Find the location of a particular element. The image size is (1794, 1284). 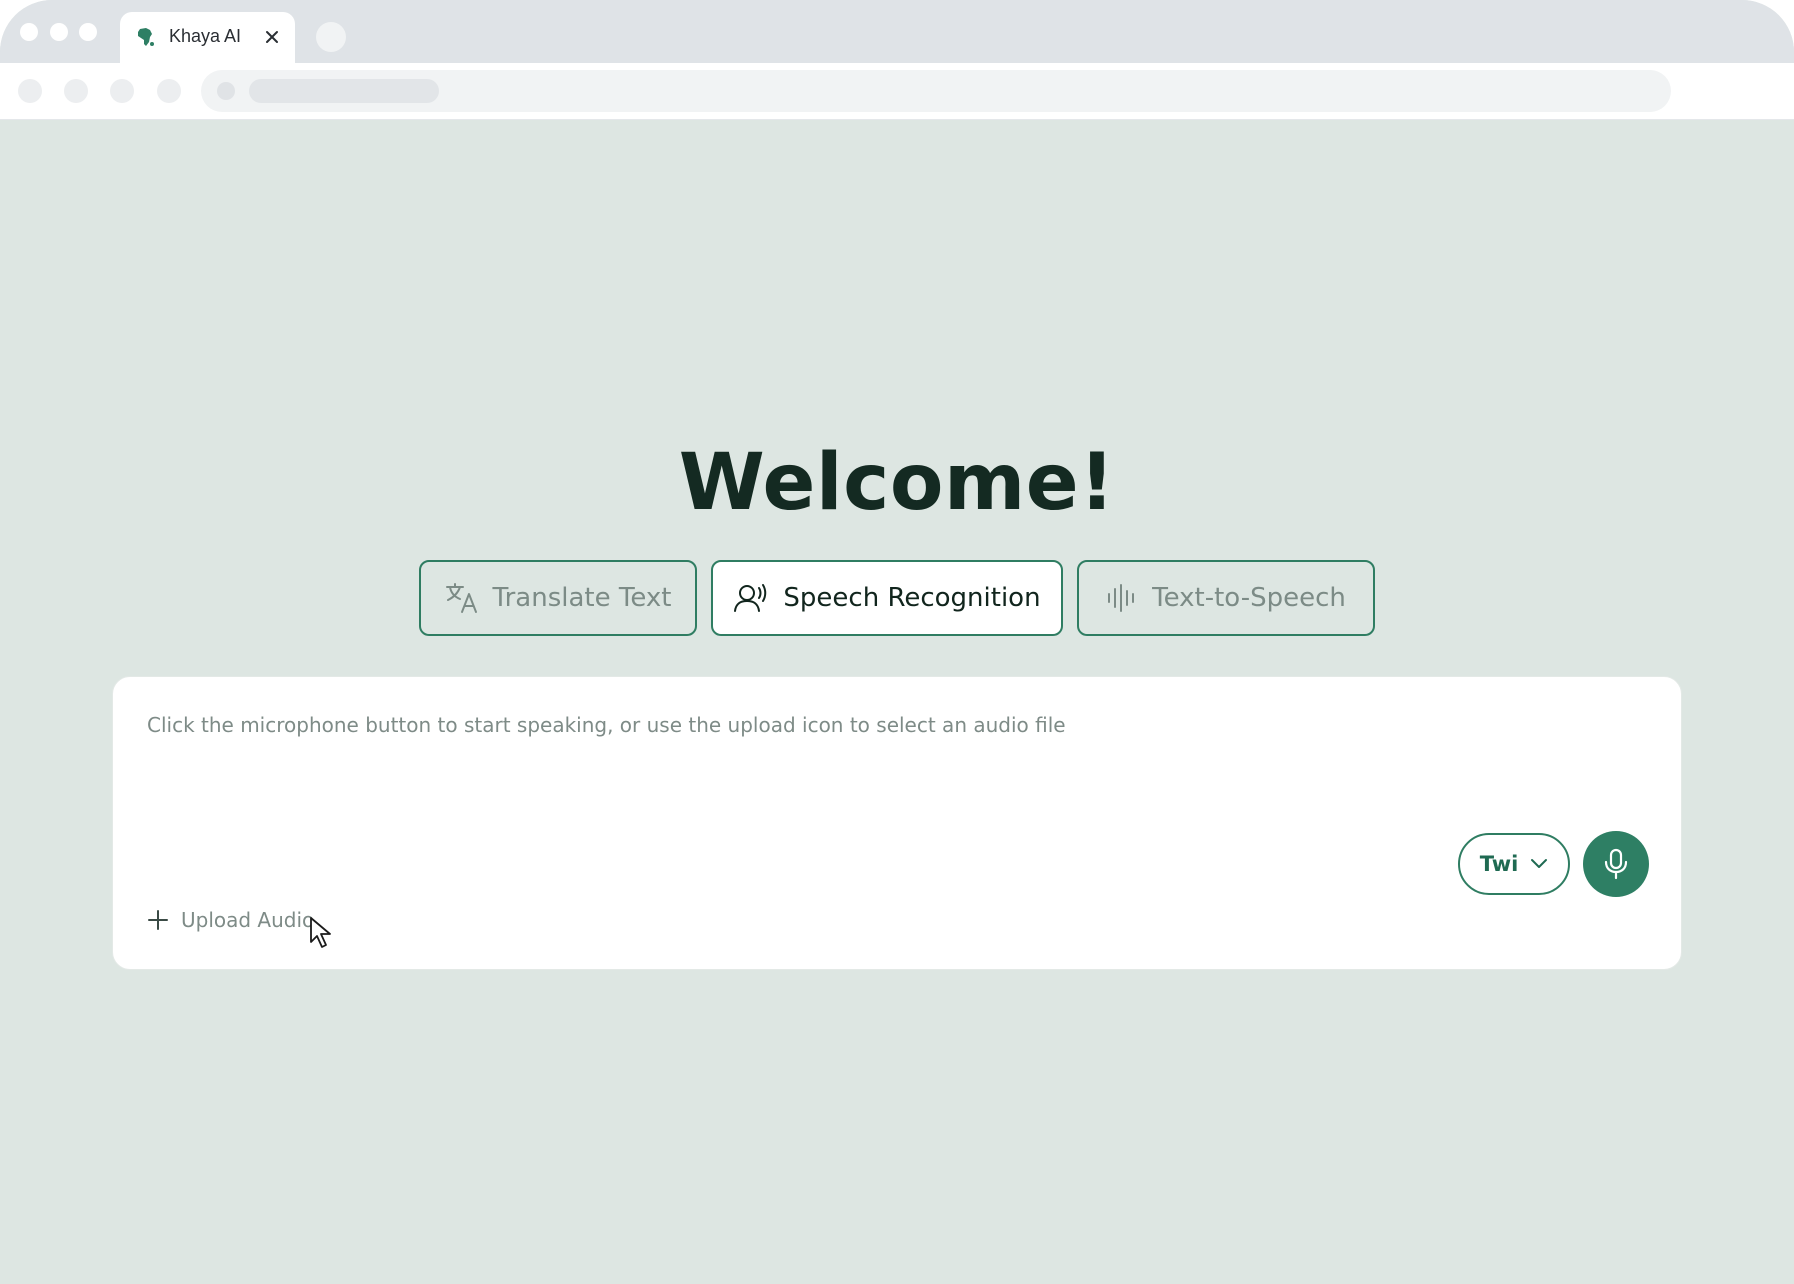

tab-translate-text-label: Translate Text is located at coordinates (582, 598).